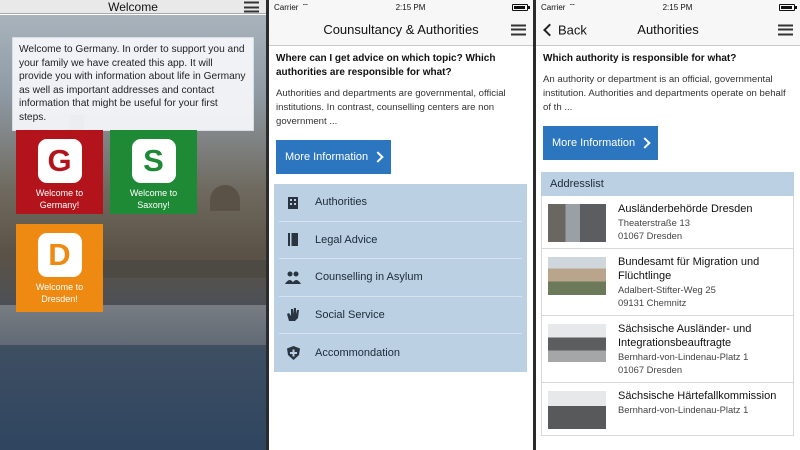 Image resolution: width=800 pixels, height=450 pixels. I want to click on nav-bar: Back Authorities, so click(668, 30).